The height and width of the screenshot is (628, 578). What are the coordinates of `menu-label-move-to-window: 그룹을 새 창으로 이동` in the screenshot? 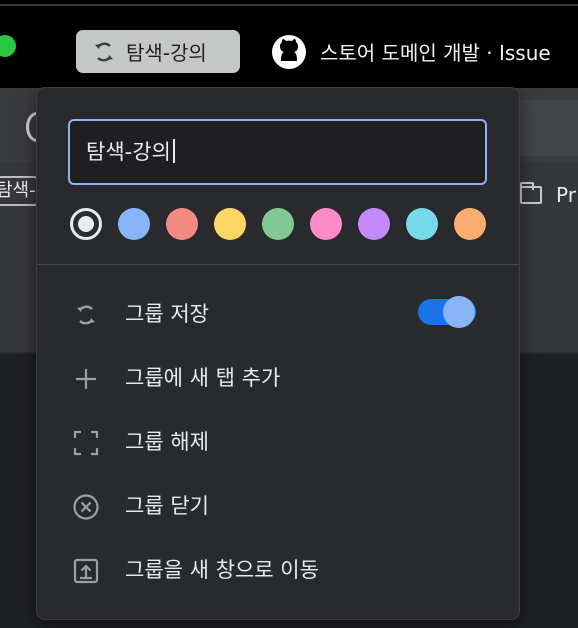 It's located at (222, 570).